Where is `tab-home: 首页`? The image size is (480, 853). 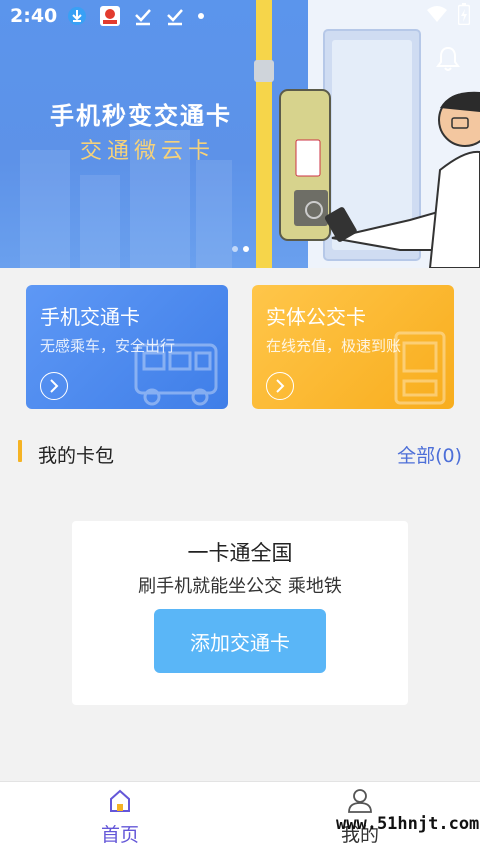 tab-home: 首页 is located at coordinates (120, 817).